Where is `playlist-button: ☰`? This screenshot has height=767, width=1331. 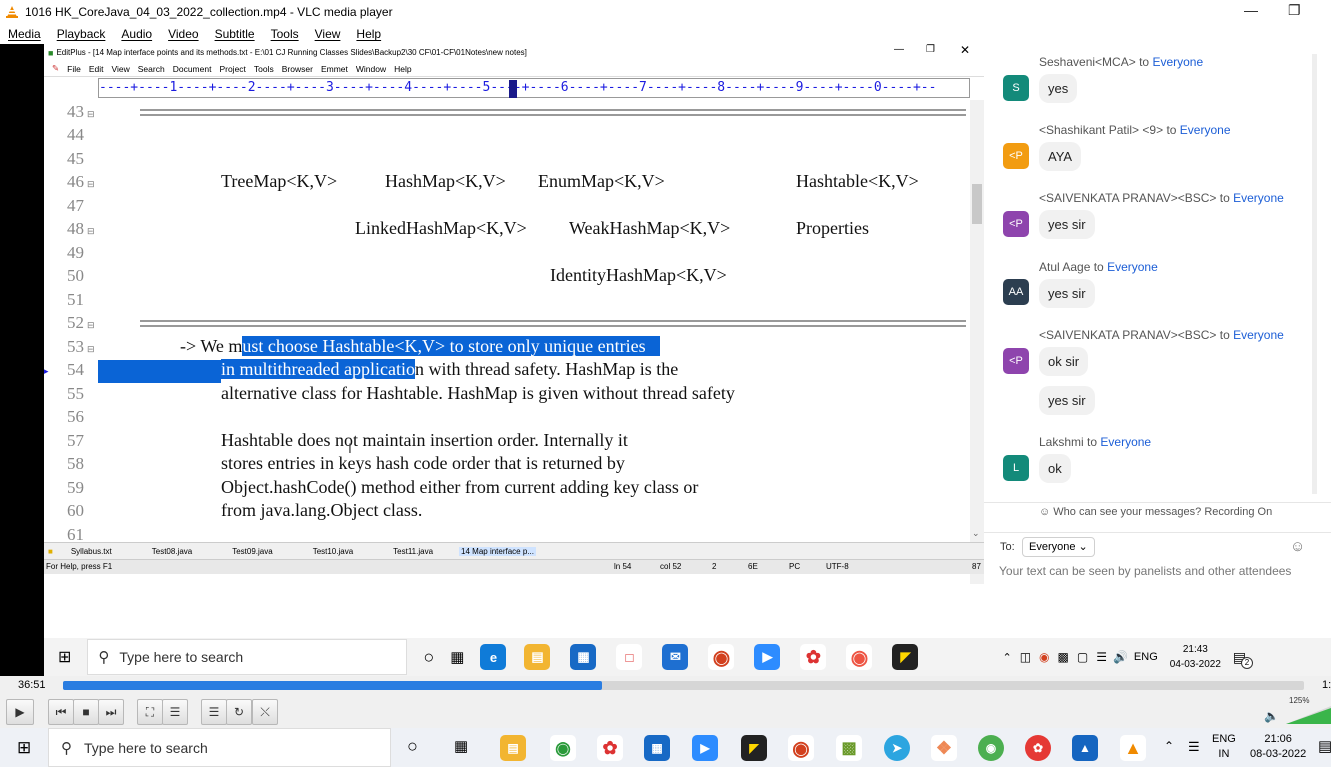
playlist-button: ☰ is located at coordinates (214, 712).